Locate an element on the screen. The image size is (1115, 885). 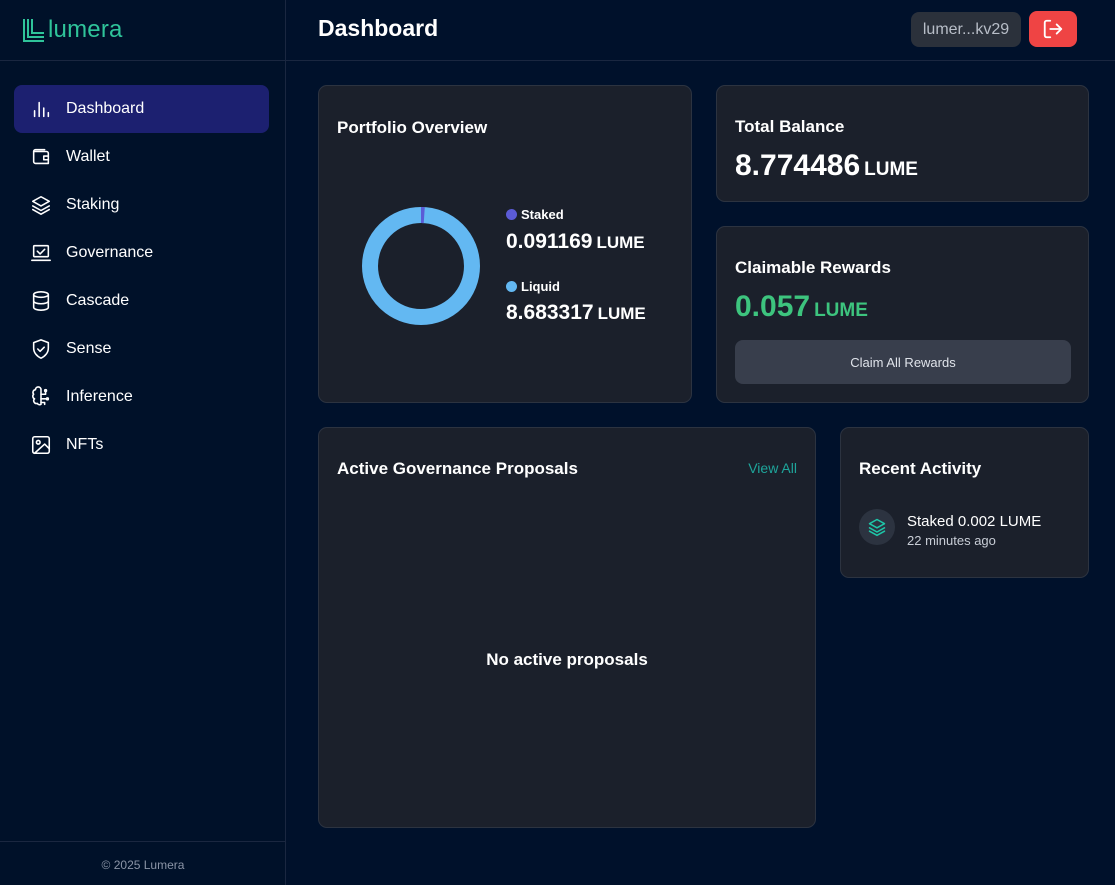
card-title: Claimable Rewards is located at coordinates (813, 267).